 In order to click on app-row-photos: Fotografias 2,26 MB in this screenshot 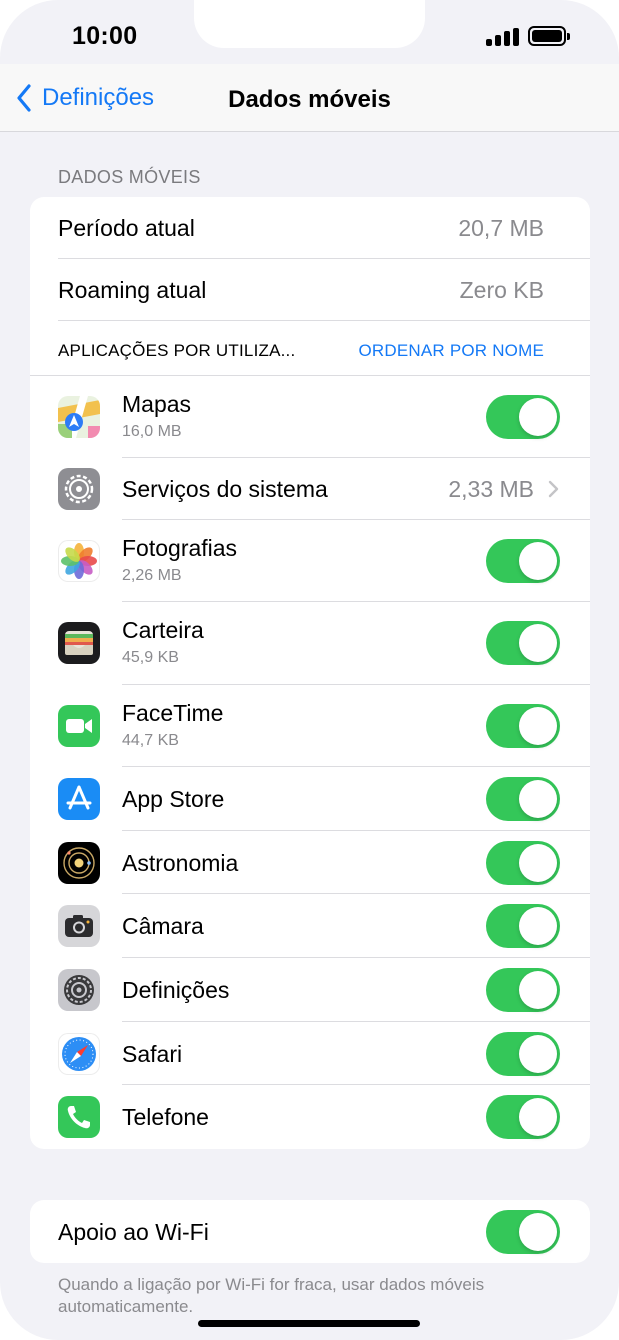, I will do `click(310, 561)`.